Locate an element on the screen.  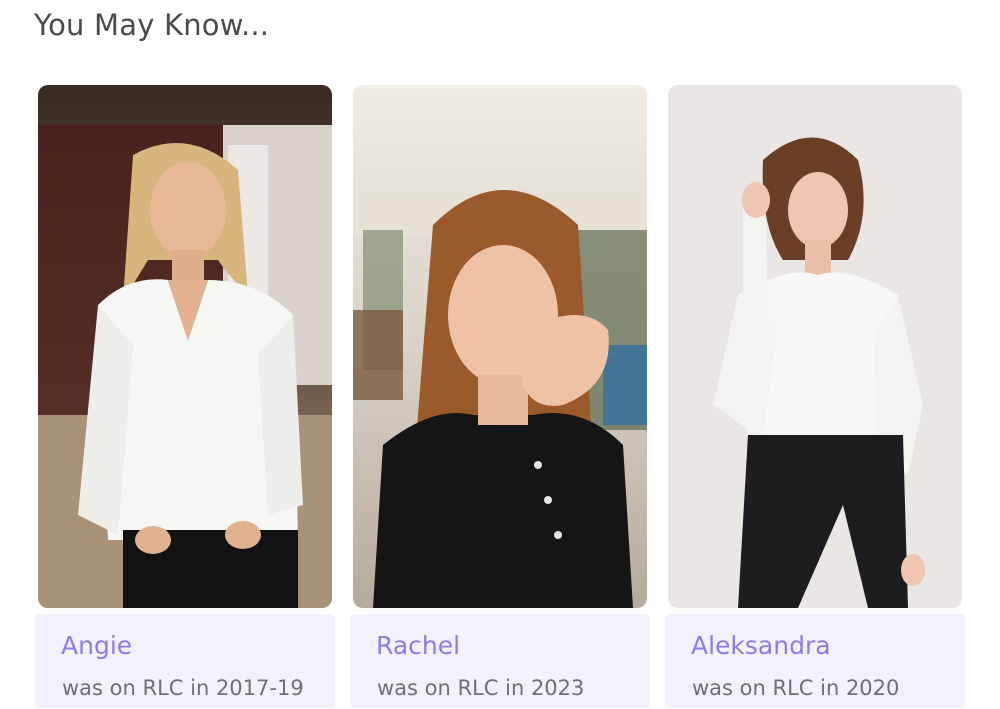
profile-status: was on RLC in 2017-19 is located at coordinates (183, 688).